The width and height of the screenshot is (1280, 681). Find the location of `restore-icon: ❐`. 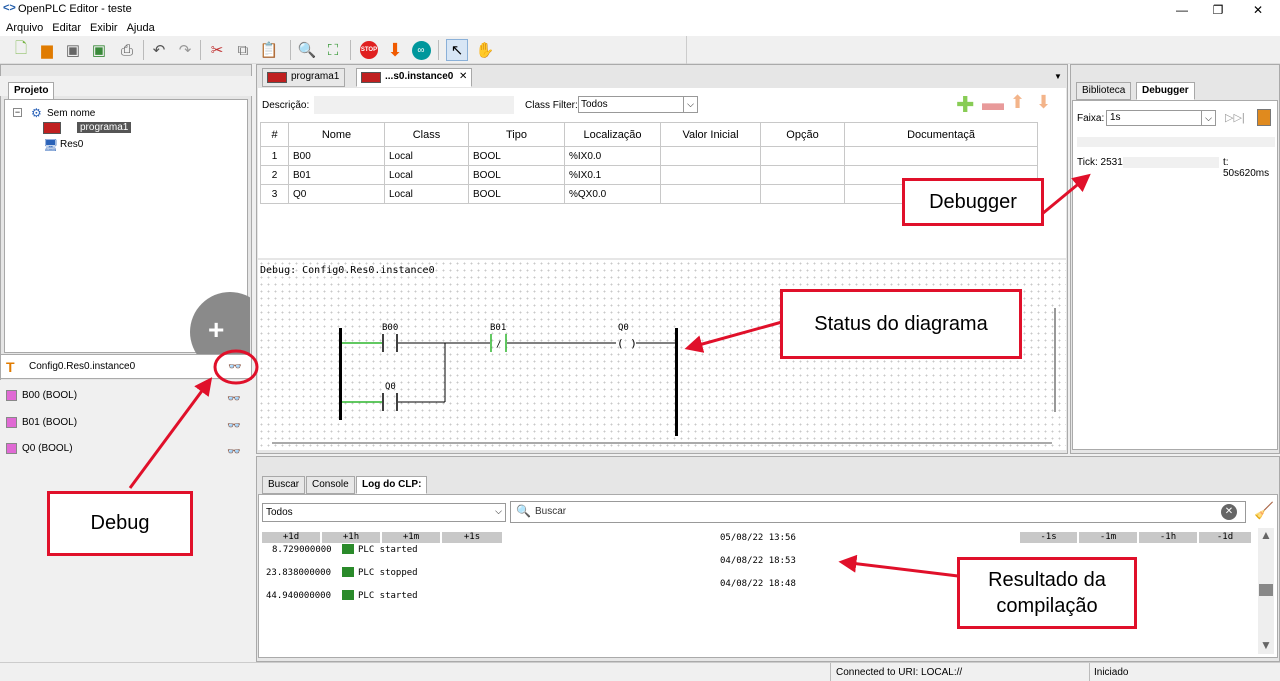

restore-icon: ❐ is located at coordinates (1218, 10).